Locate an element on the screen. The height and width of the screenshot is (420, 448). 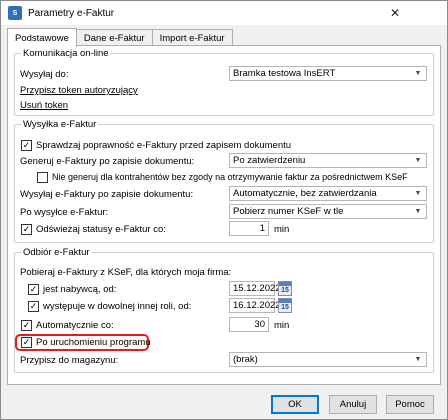
sprawdzaj-checkbox: ✓ is located at coordinates (26, 145).